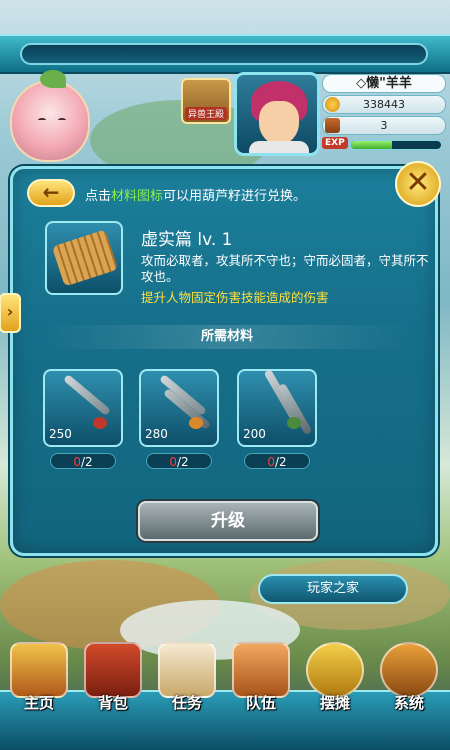  What do you see at coordinates (227, 337) in the screenshot?
I see `materials-title: 所需材料` at bounding box center [227, 337].